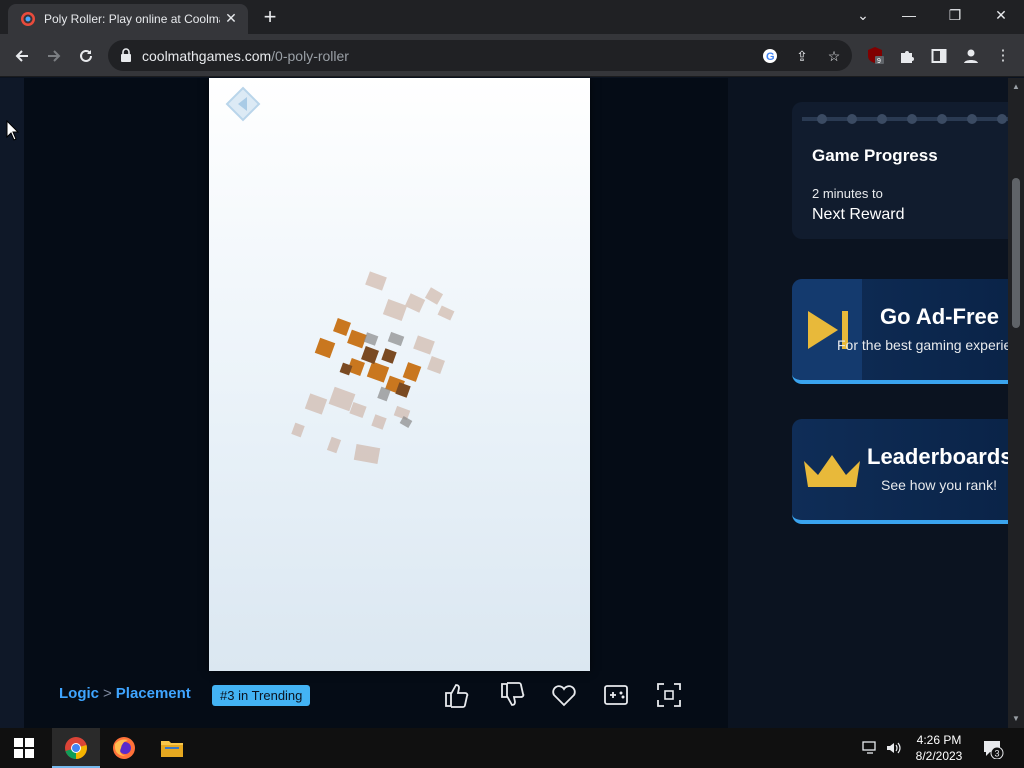 The height and width of the screenshot is (768, 1024). What do you see at coordinates (126, 55) in the screenshot?
I see `lock-icon` at bounding box center [126, 55].